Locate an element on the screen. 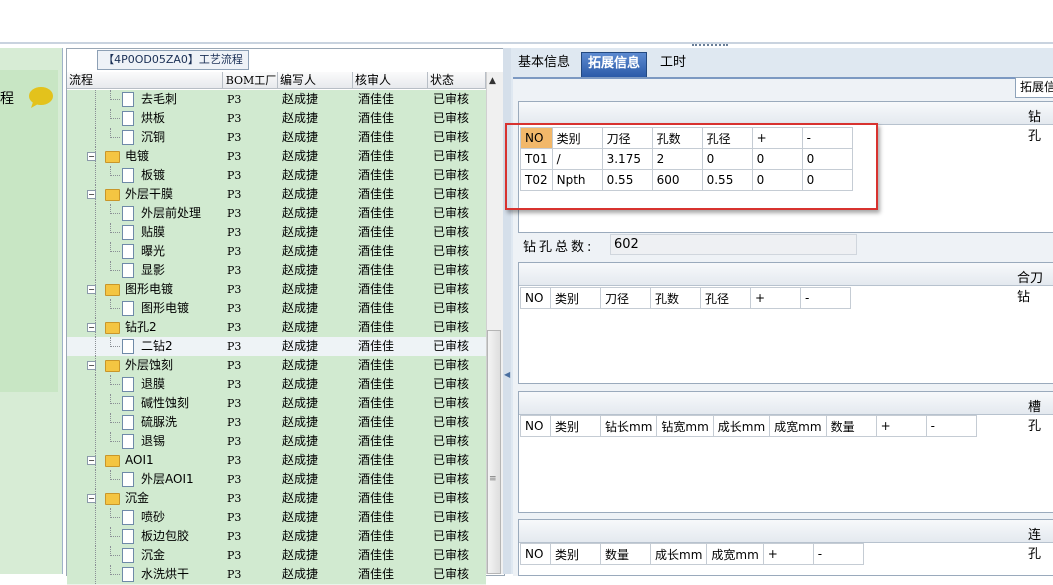 This screenshot has width=1053, height=585. process-step-row: 二钻2 P3 赵成捷 酒佳佳 已审核 is located at coordinates (276, 347).